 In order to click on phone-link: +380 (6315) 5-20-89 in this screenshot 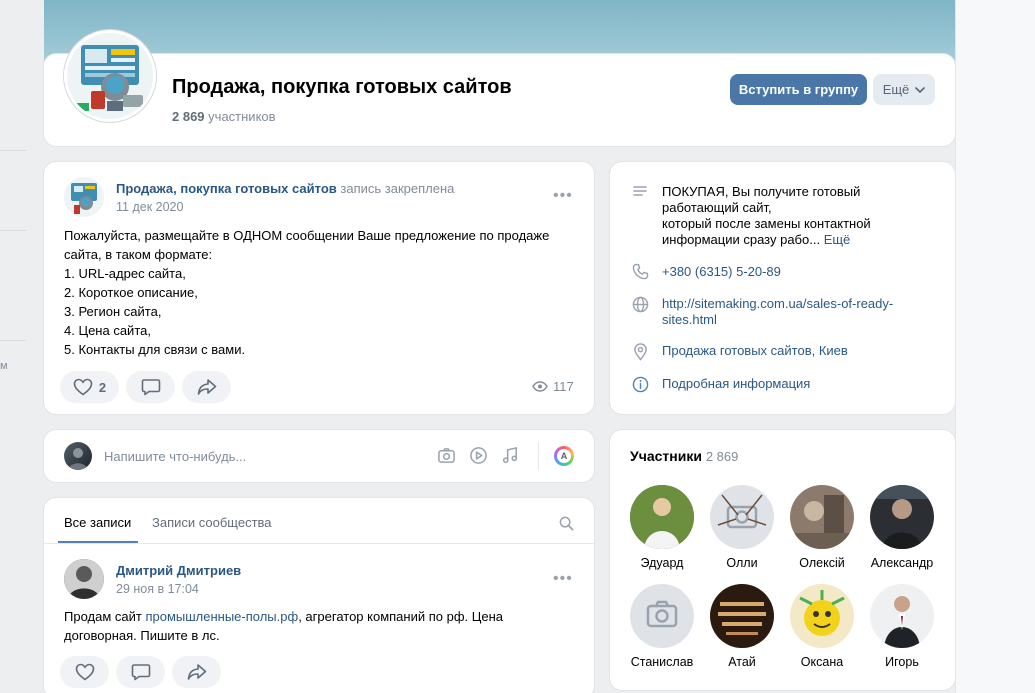, I will do `click(721, 271)`.